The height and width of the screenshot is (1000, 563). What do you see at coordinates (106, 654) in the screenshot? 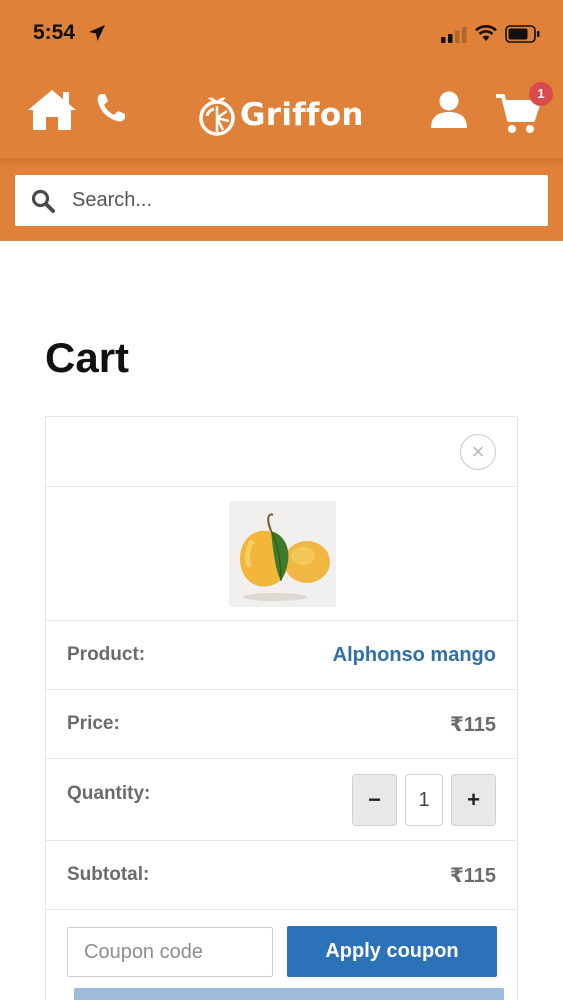
I see `product-label: Product:` at bounding box center [106, 654].